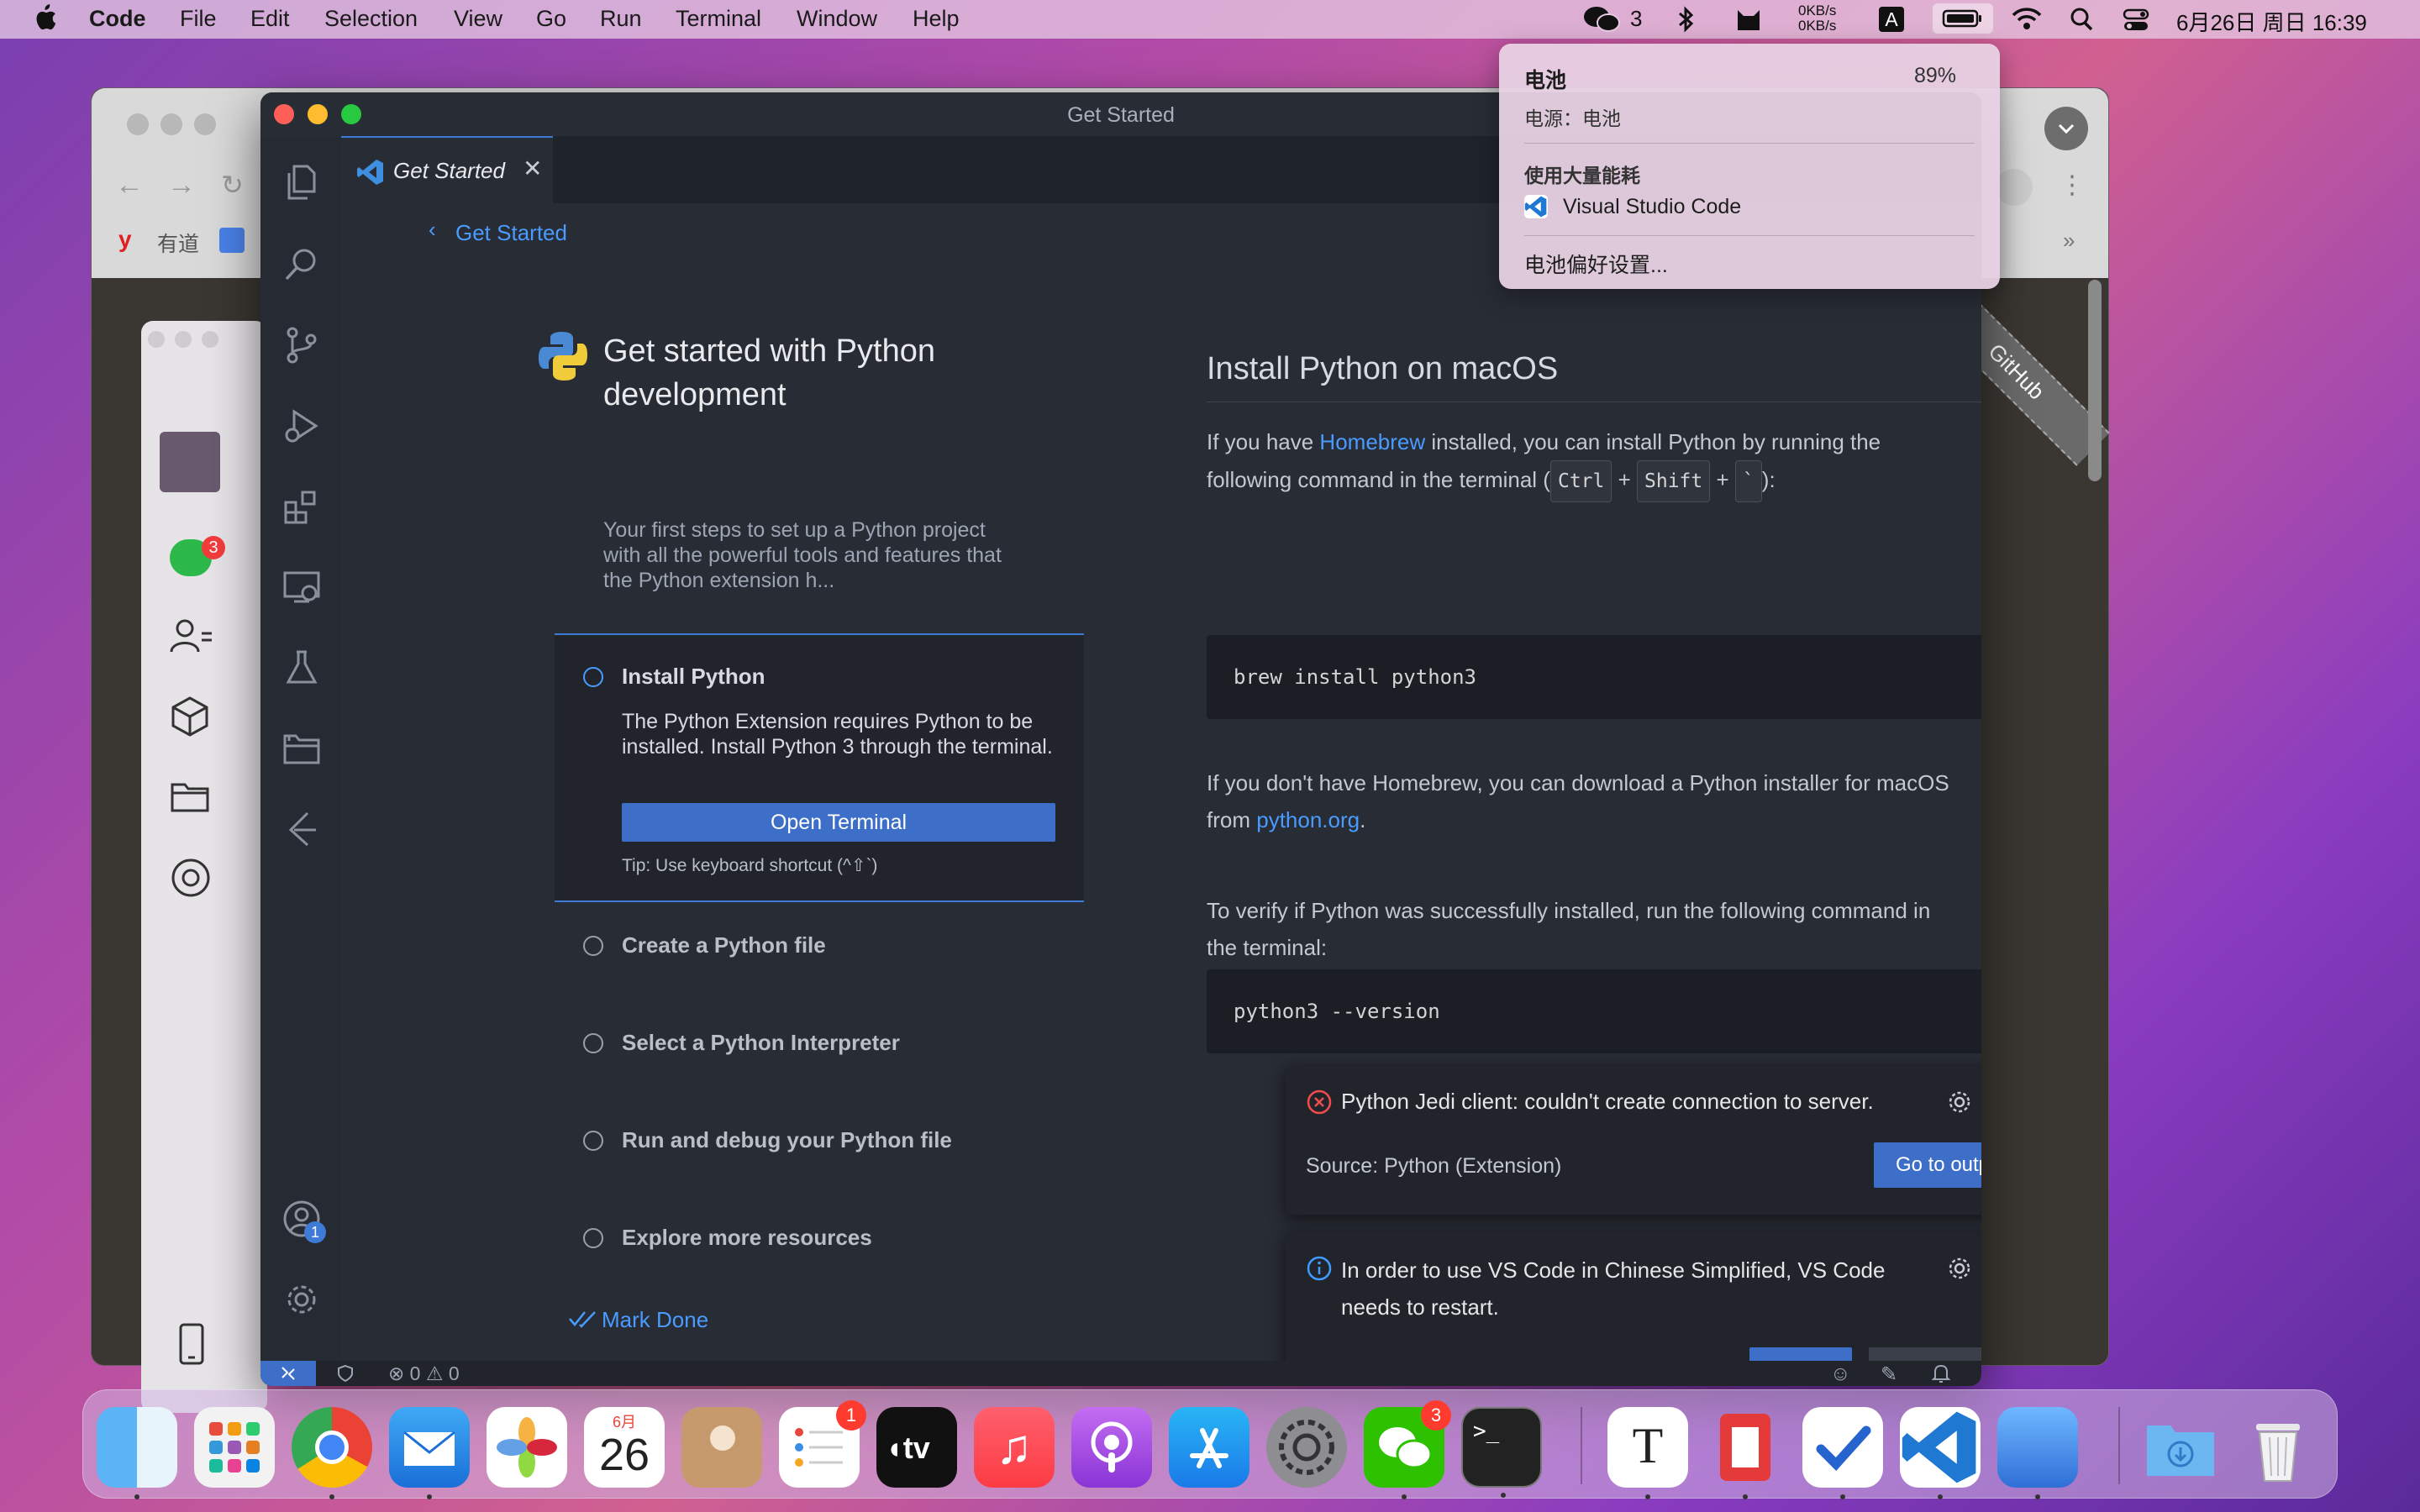  I want to click on dock-appstore, so click(1209, 1447).